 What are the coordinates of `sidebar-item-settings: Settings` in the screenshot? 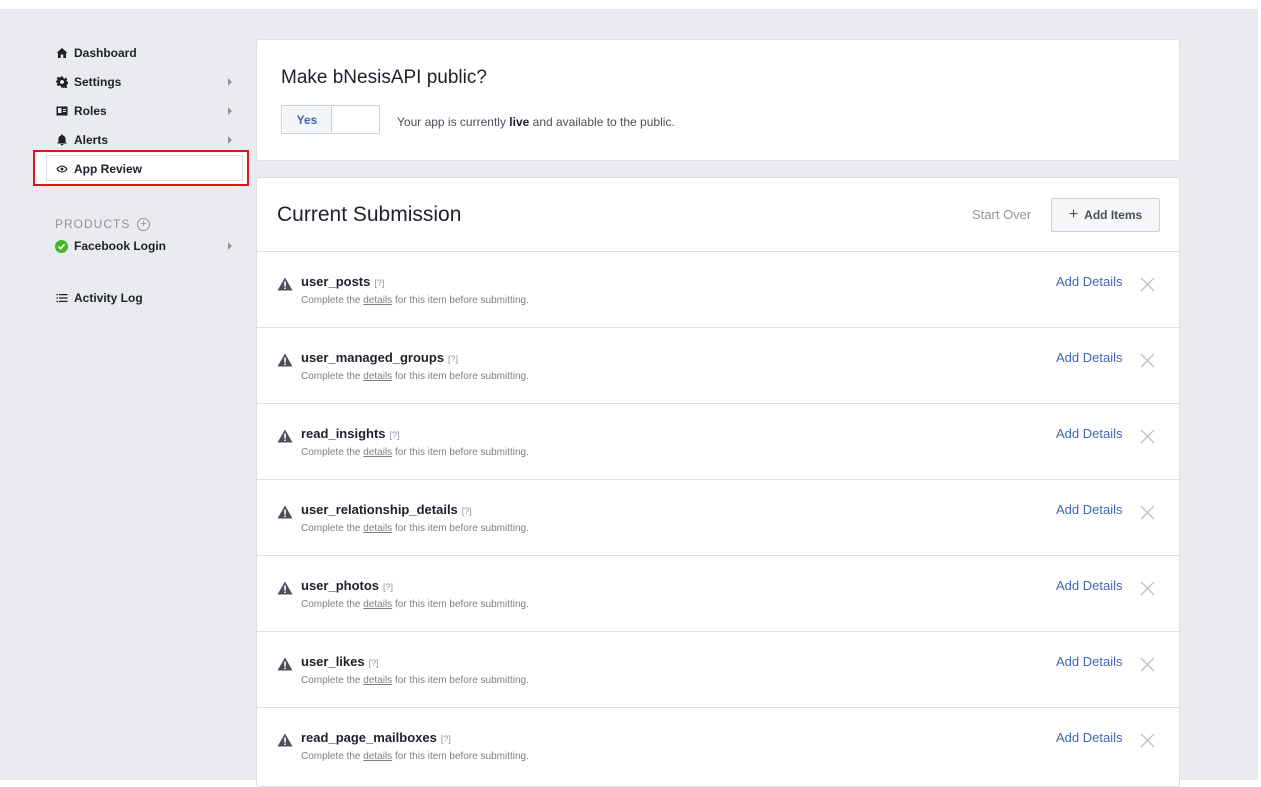 It's located at (145, 82).